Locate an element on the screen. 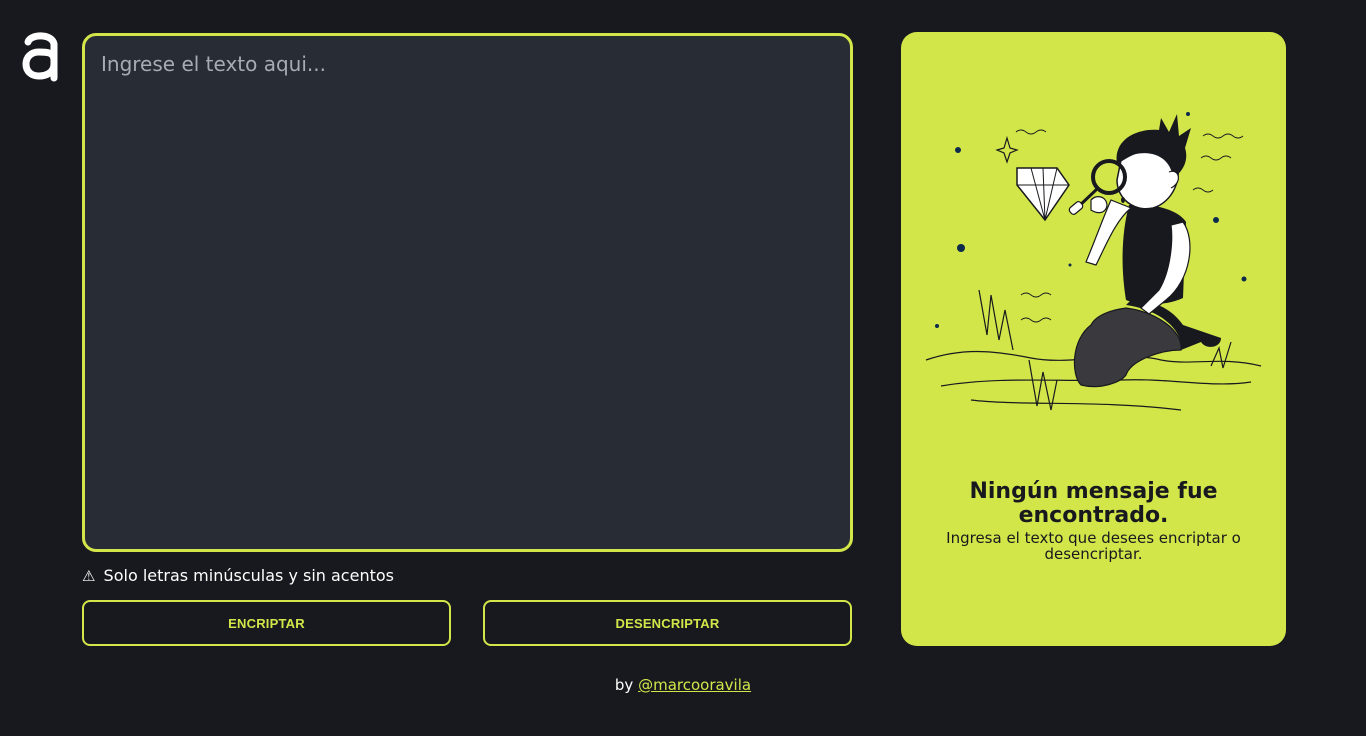  decrypt-button: DESENCRIPTAR is located at coordinates (667, 623).